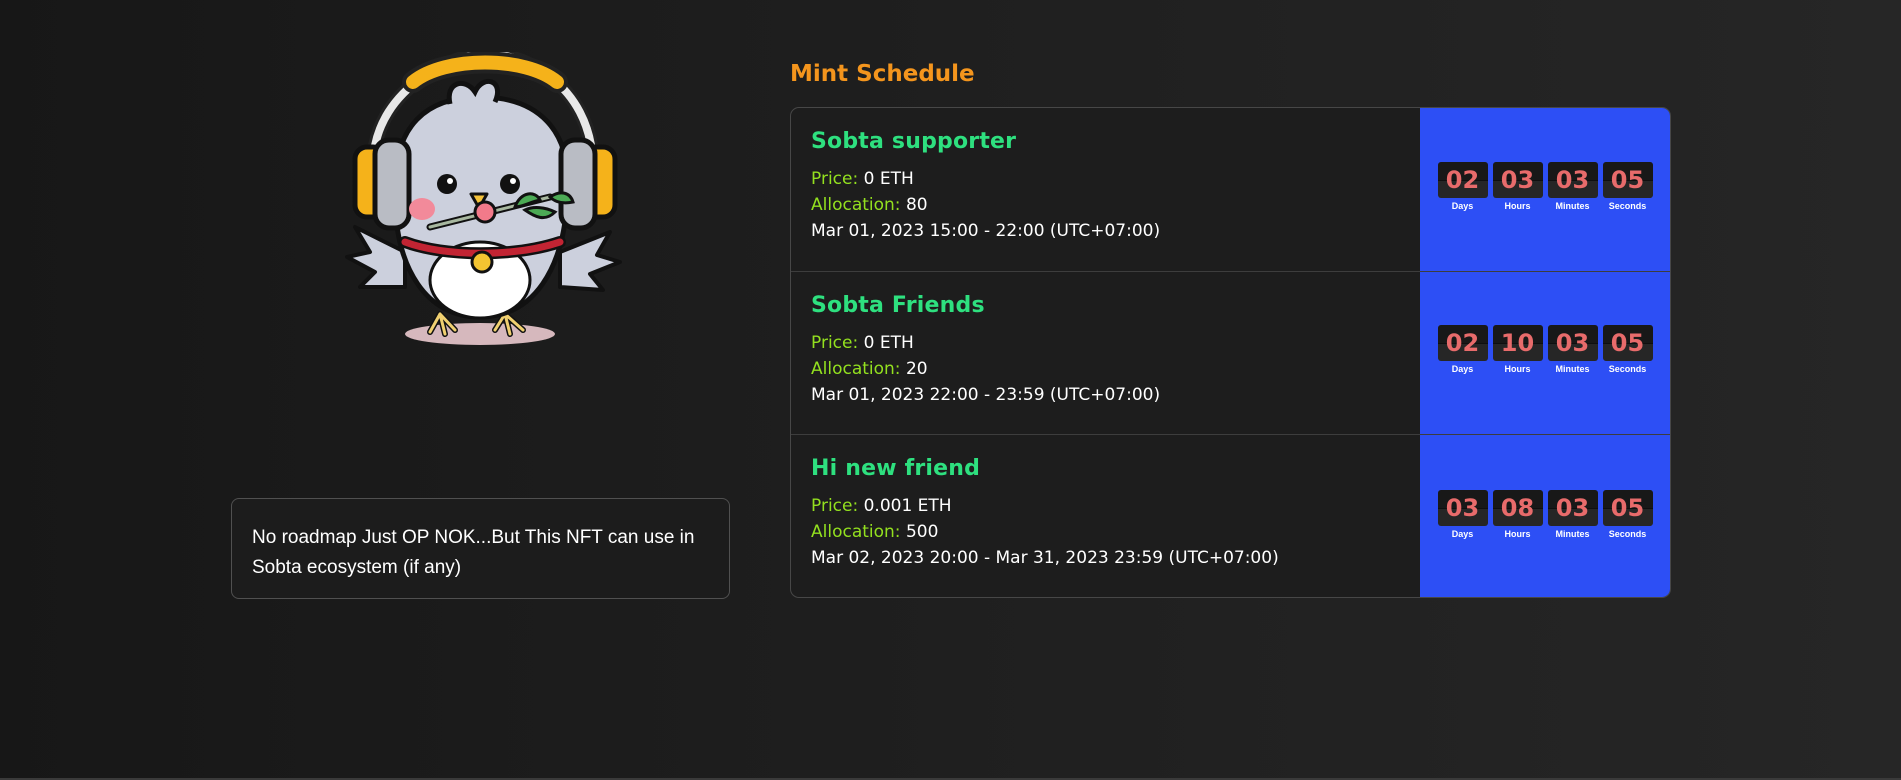 The width and height of the screenshot is (1901, 780). Describe the element at coordinates (916, 205) in the screenshot. I see `allocation-value: 80` at that location.